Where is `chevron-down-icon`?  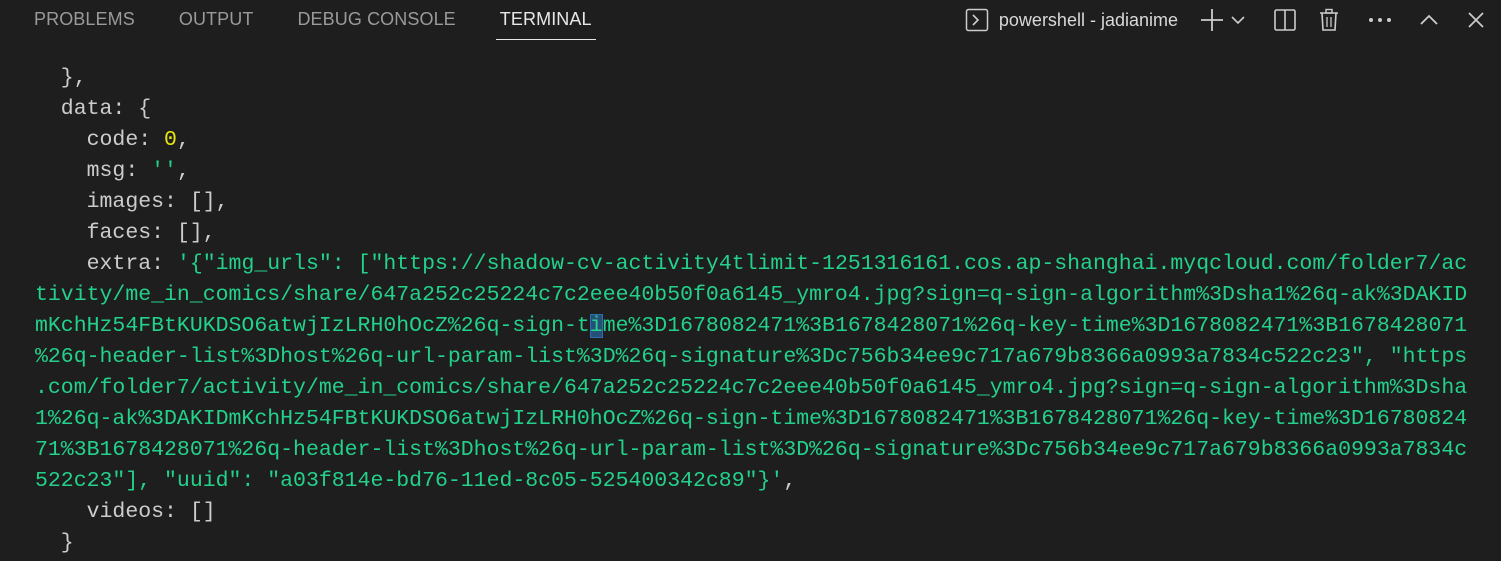 chevron-down-icon is located at coordinates (1238, 20).